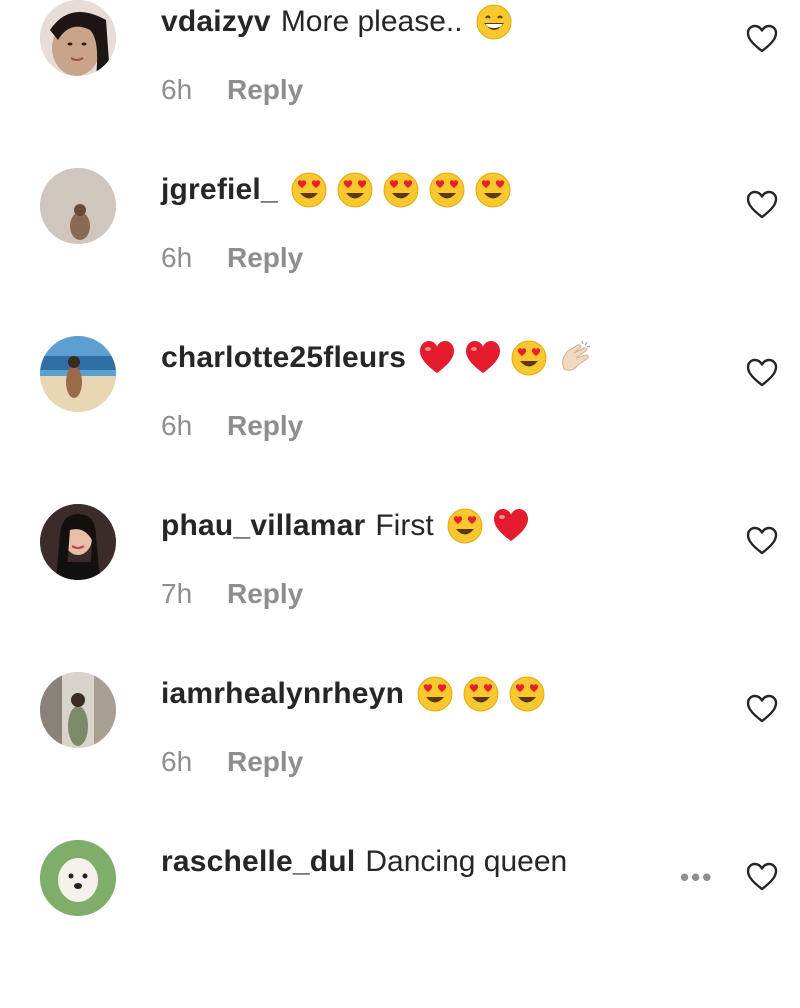  Describe the element at coordinates (263, 526) in the screenshot. I see `comment-username: phau_villamar` at that location.